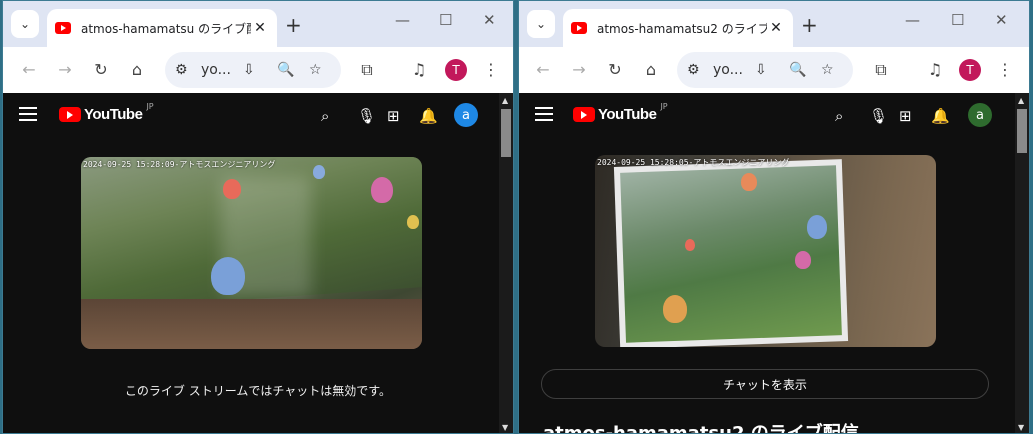 The width and height of the screenshot is (1033, 434). I want to click on tab-bar: ⌄ atmos-hamamatsu のライブ配信 ✕ + — ☐ ✕, so click(258, 24).